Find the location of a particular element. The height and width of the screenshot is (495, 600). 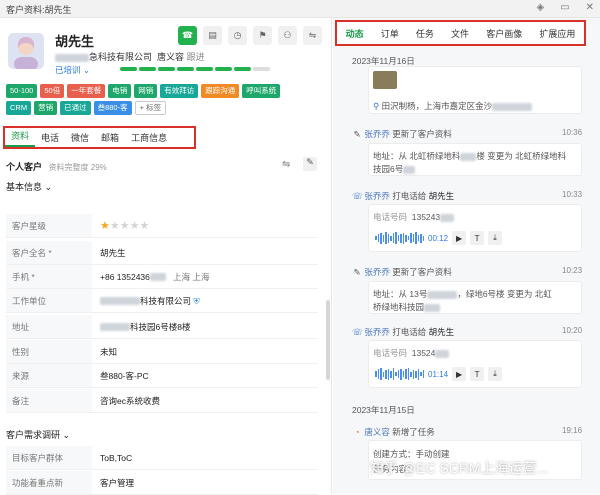

close-icon: ✕ is located at coordinates (590, 7).